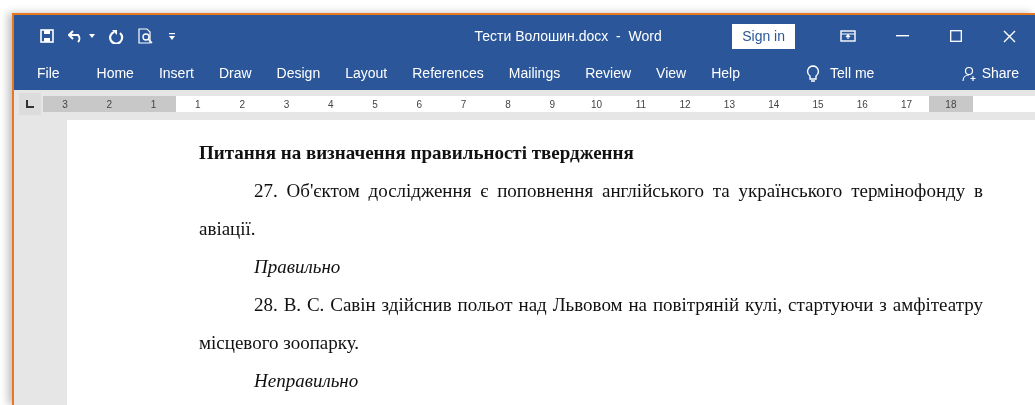 The height and width of the screenshot is (405, 1035). Describe the element at coordinates (1009, 36) in the screenshot. I see `close-icon` at that location.